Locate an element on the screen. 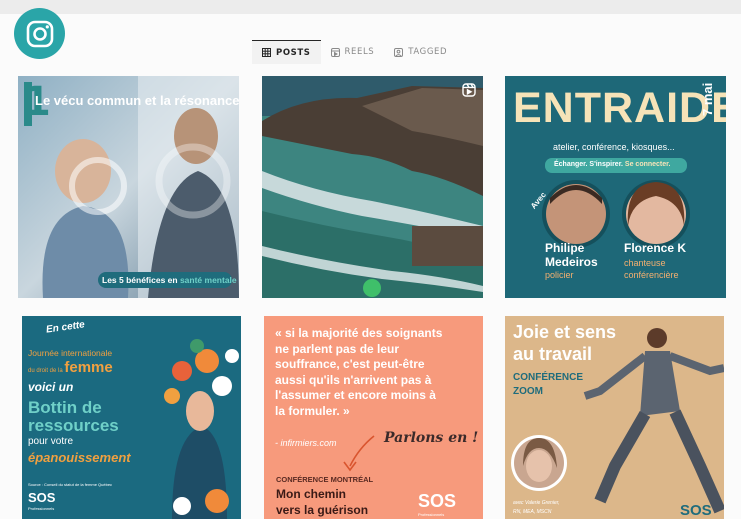 The width and height of the screenshot is (741, 519). post-6-label-2: ZOOM is located at coordinates (528, 391).